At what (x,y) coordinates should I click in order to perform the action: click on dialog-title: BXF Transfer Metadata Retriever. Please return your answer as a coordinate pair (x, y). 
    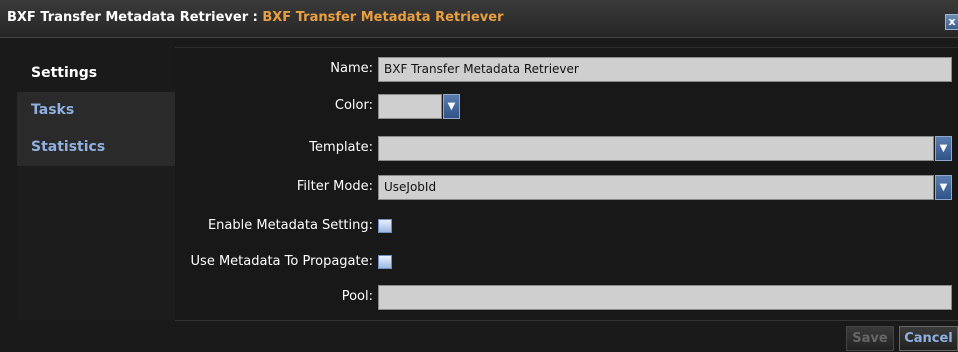
    Looking at the image, I should click on (255, 17).